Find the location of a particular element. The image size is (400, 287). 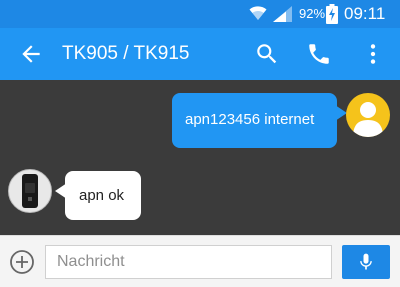

user-avatar is located at coordinates (368, 115).